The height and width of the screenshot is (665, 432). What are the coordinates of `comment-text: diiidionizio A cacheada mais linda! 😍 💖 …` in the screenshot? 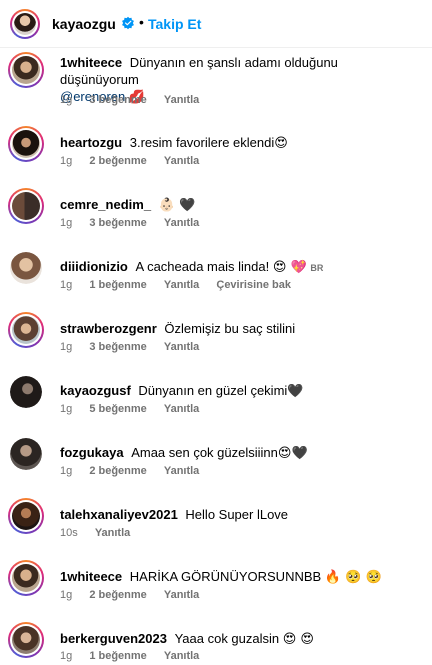 It's located at (240, 267).